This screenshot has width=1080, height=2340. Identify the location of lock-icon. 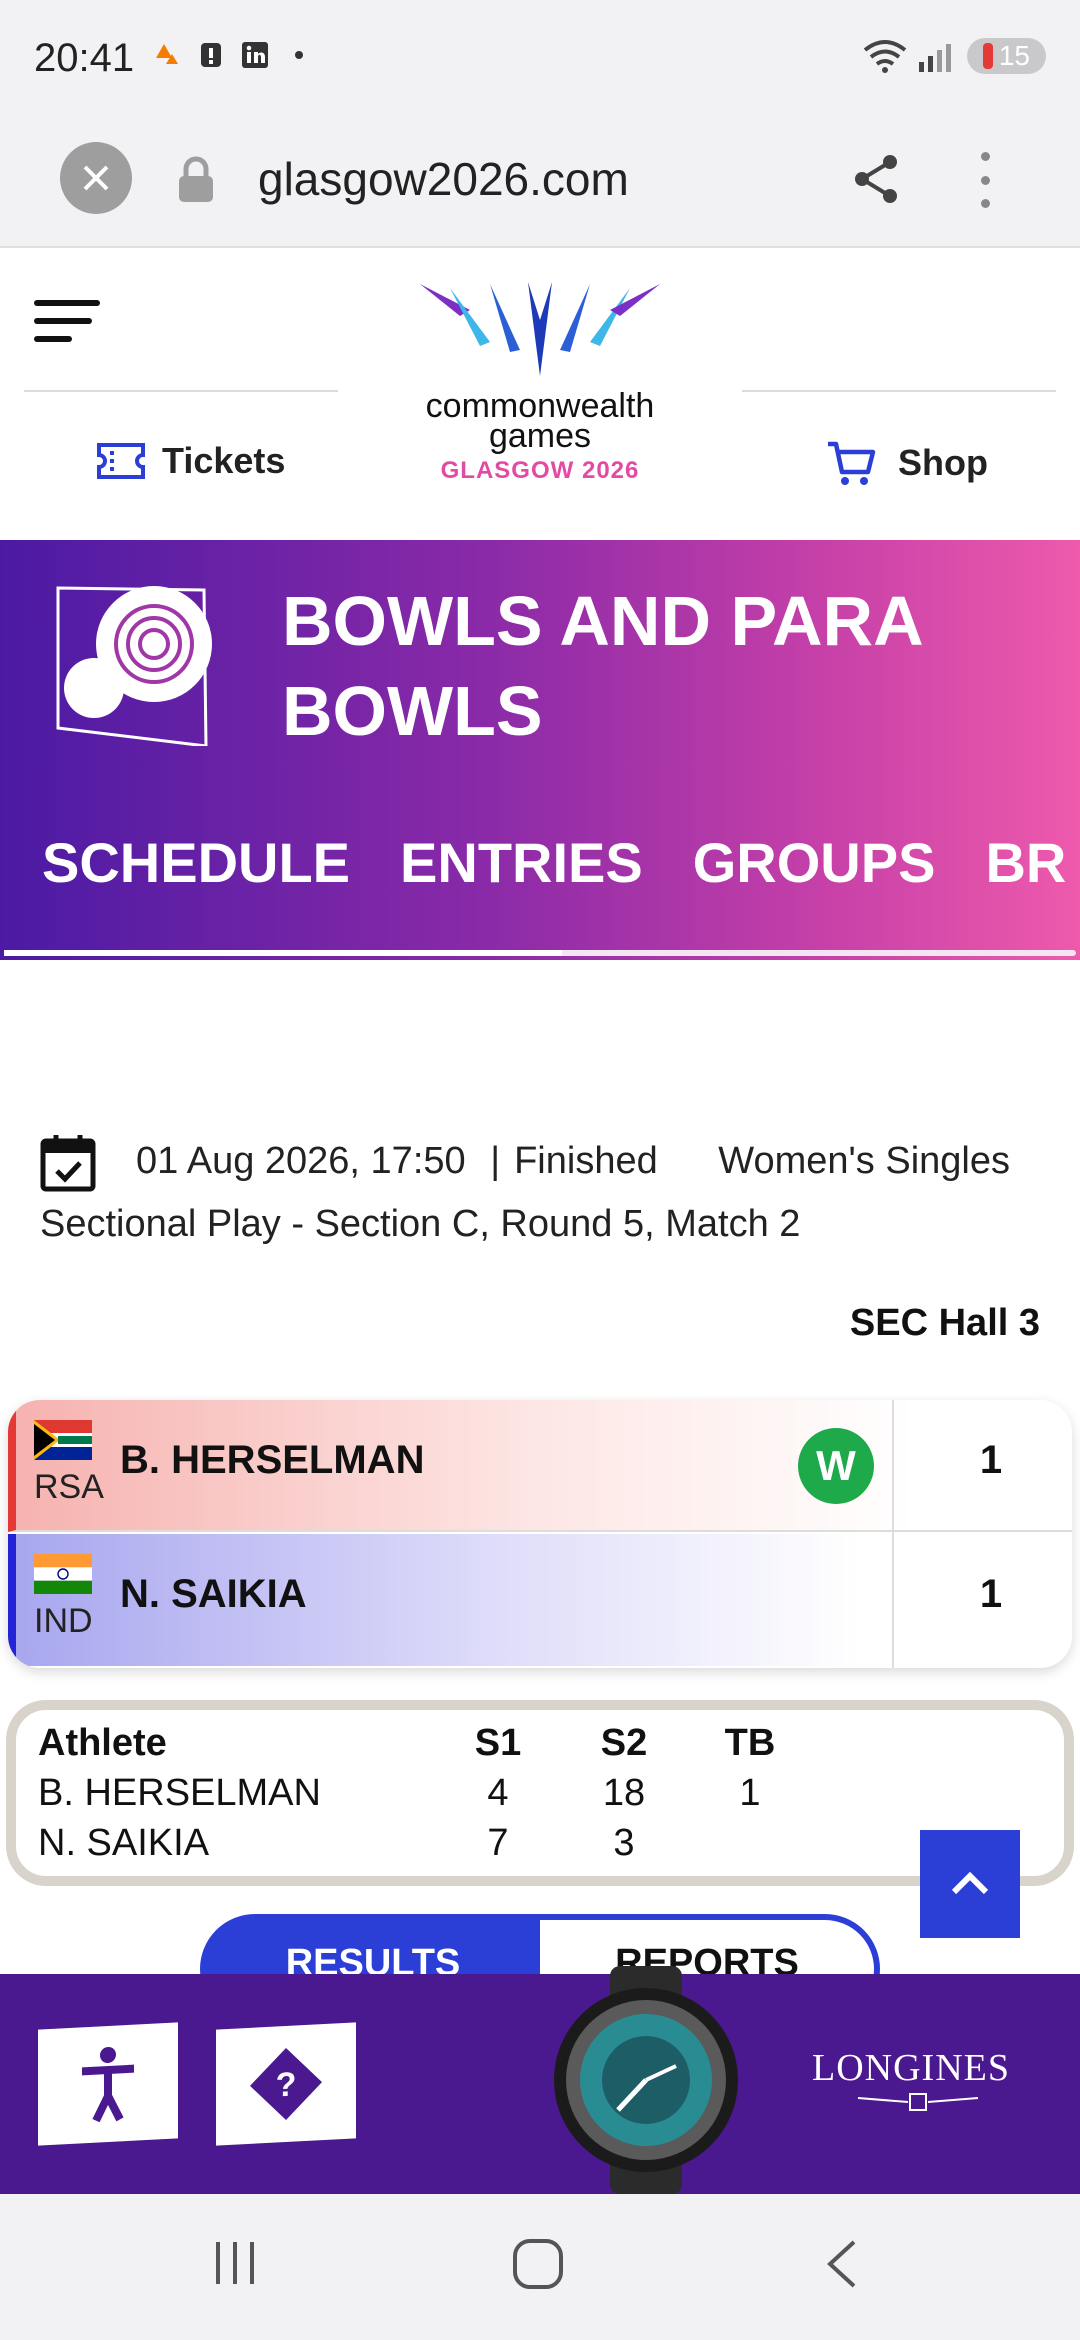
(196, 180).